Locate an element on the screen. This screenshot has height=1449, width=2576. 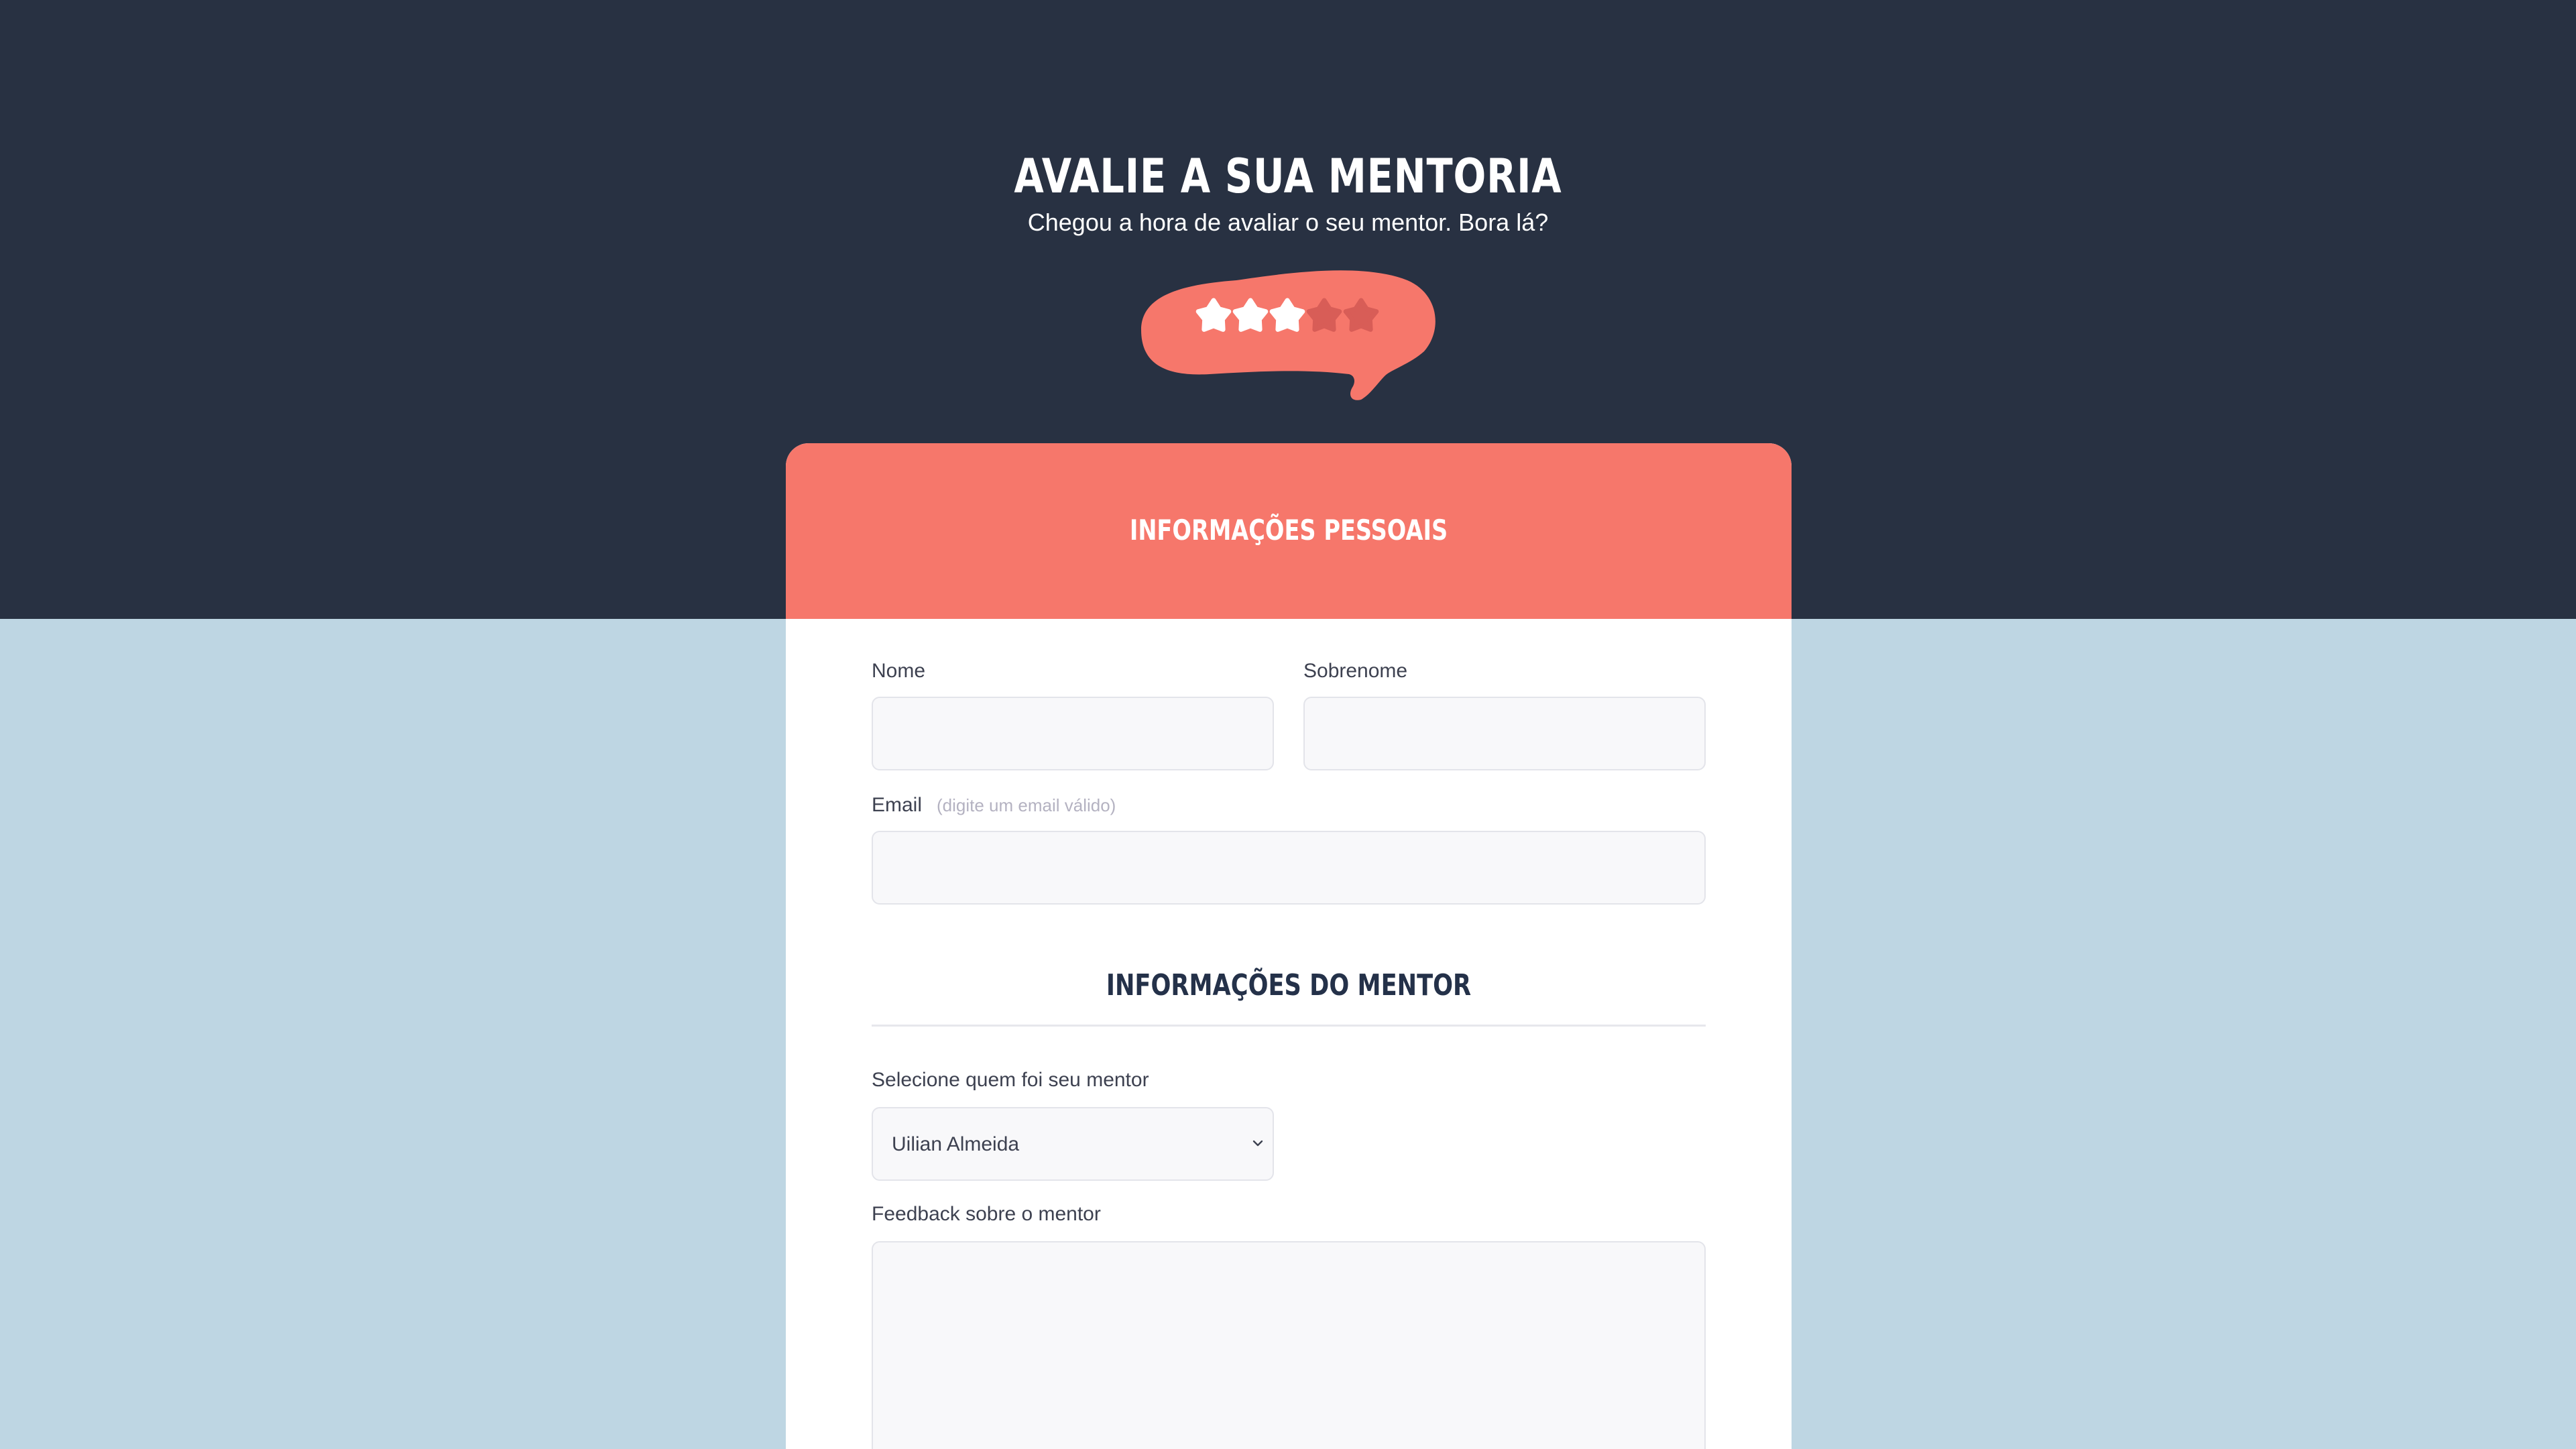
section-divider is located at coordinates (1289, 1026).